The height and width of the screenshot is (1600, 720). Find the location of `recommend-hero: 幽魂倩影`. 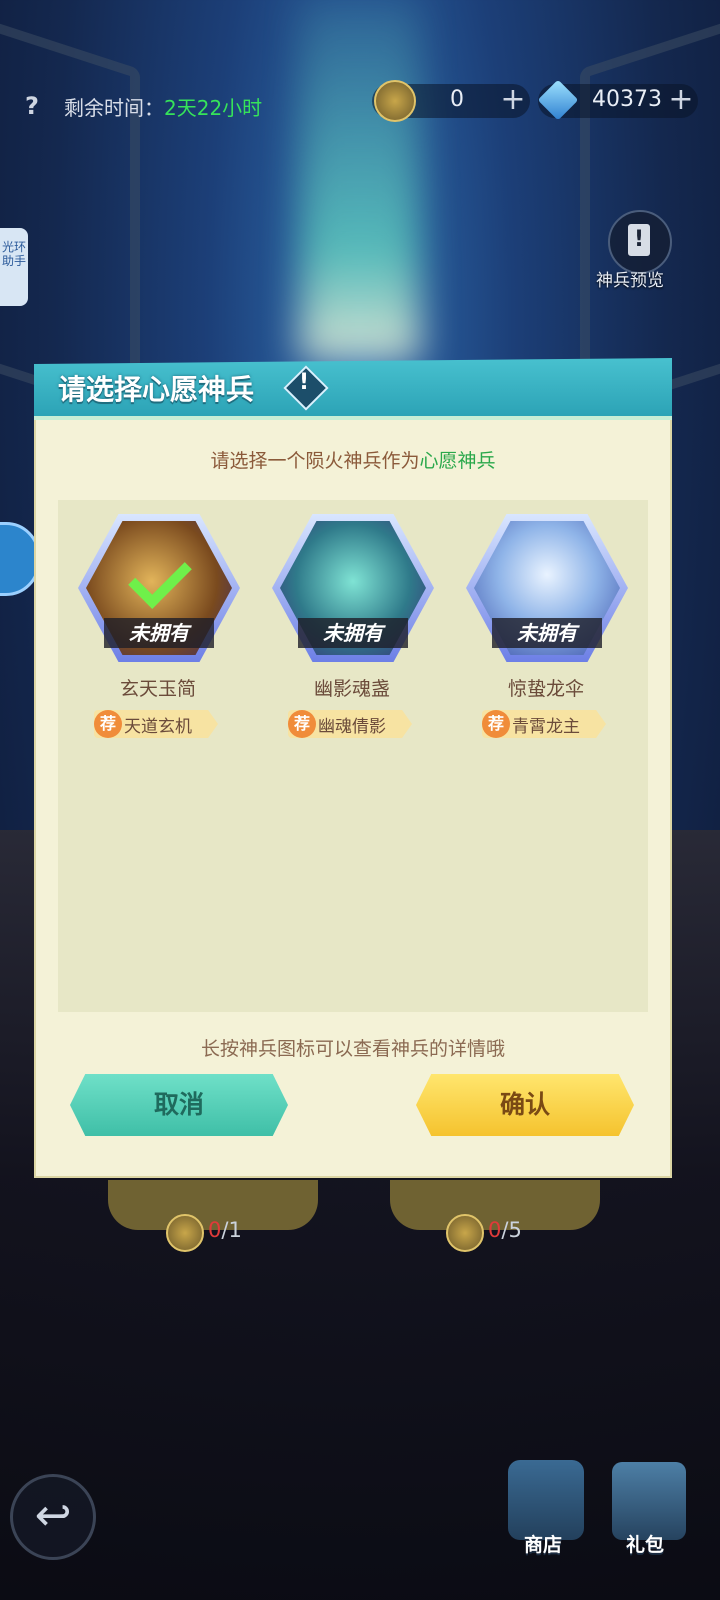

recommend-hero: 幽魂倩影 is located at coordinates (352, 727).